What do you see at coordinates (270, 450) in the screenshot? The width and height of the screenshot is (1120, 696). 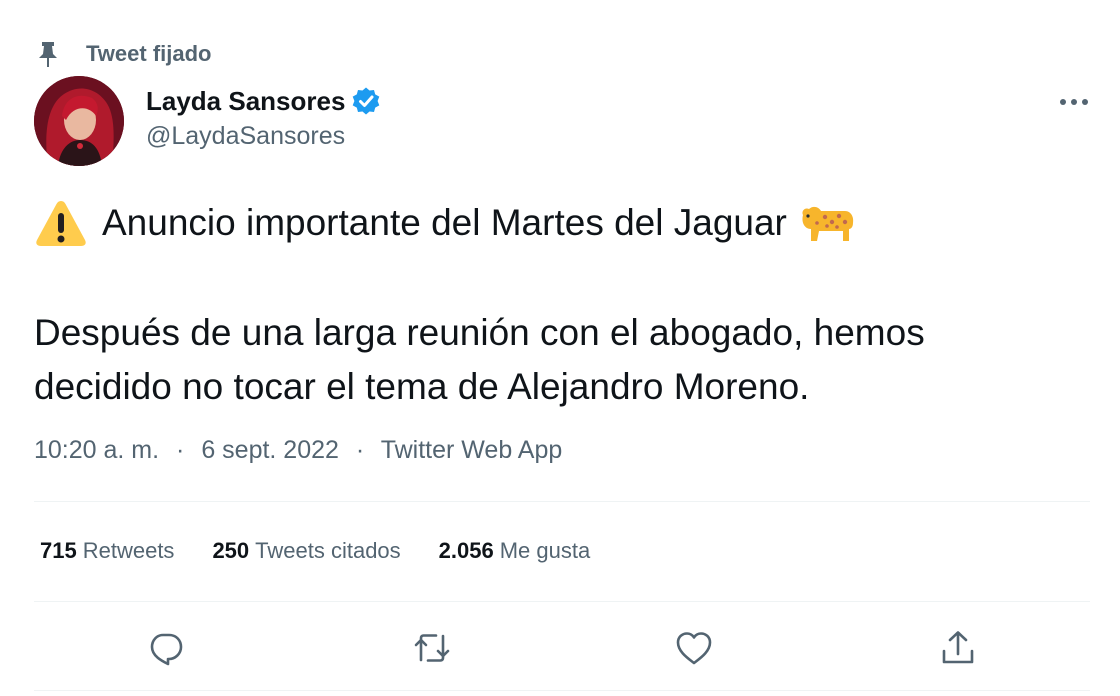 I see `tweet-date: 6 sept. 2022` at bounding box center [270, 450].